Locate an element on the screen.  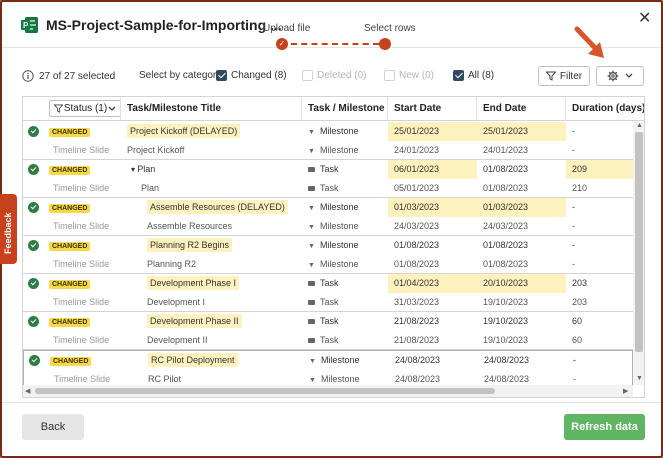
duration-cell: 210 is located at coordinates (580, 188).